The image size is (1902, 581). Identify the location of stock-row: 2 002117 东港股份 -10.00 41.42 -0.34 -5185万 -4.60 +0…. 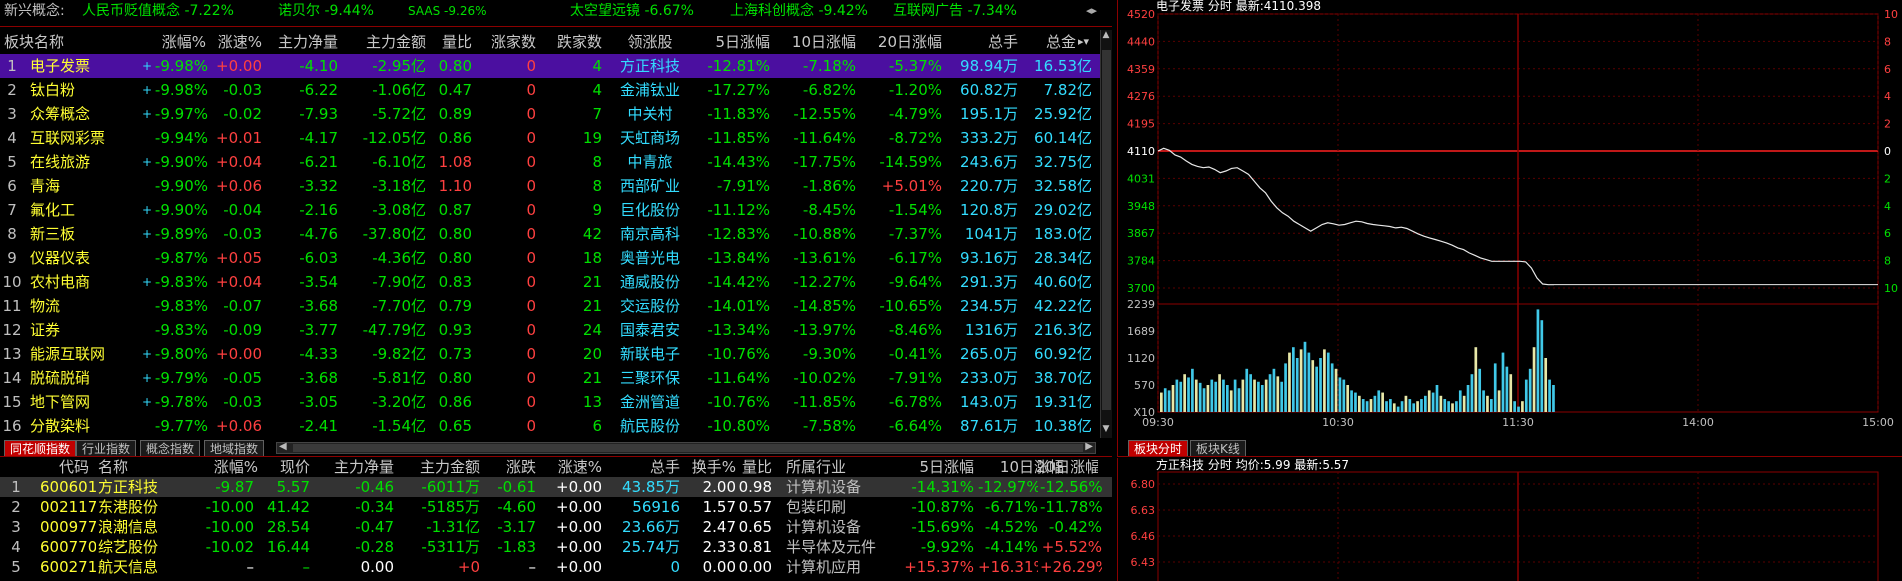
(556, 507).